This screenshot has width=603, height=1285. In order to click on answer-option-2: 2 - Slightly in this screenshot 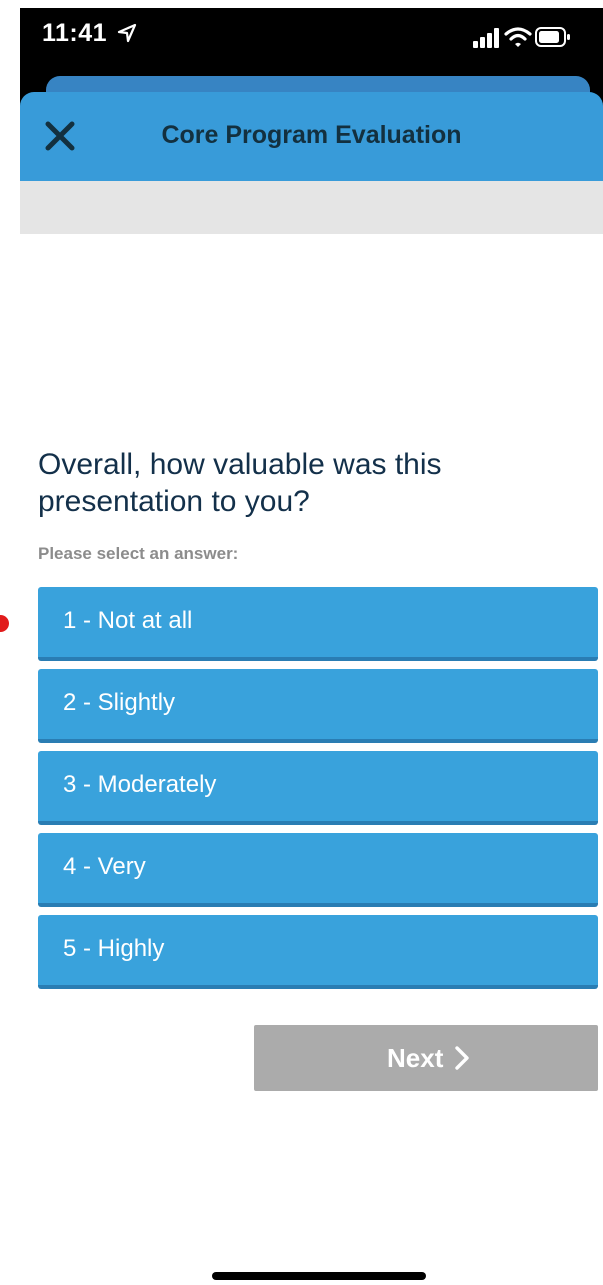, I will do `click(318, 706)`.